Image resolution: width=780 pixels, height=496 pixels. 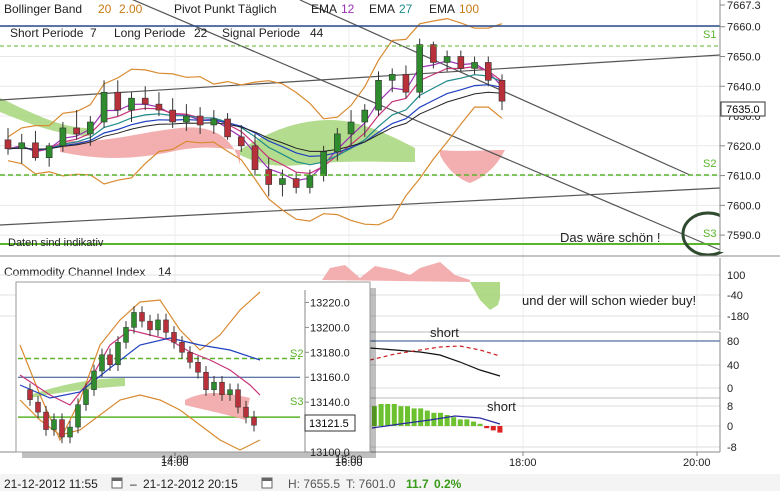 I want to click on ema2-value: 27, so click(x=406, y=9).